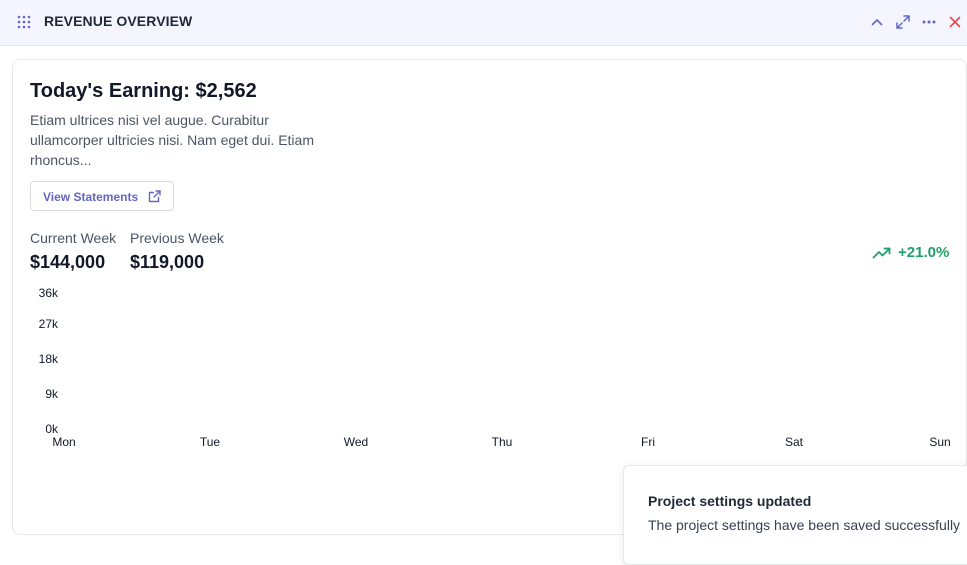 The image size is (967, 565). Describe the element at coordinates (955, 22) in the screenshot. I see `close-icon` at that location.